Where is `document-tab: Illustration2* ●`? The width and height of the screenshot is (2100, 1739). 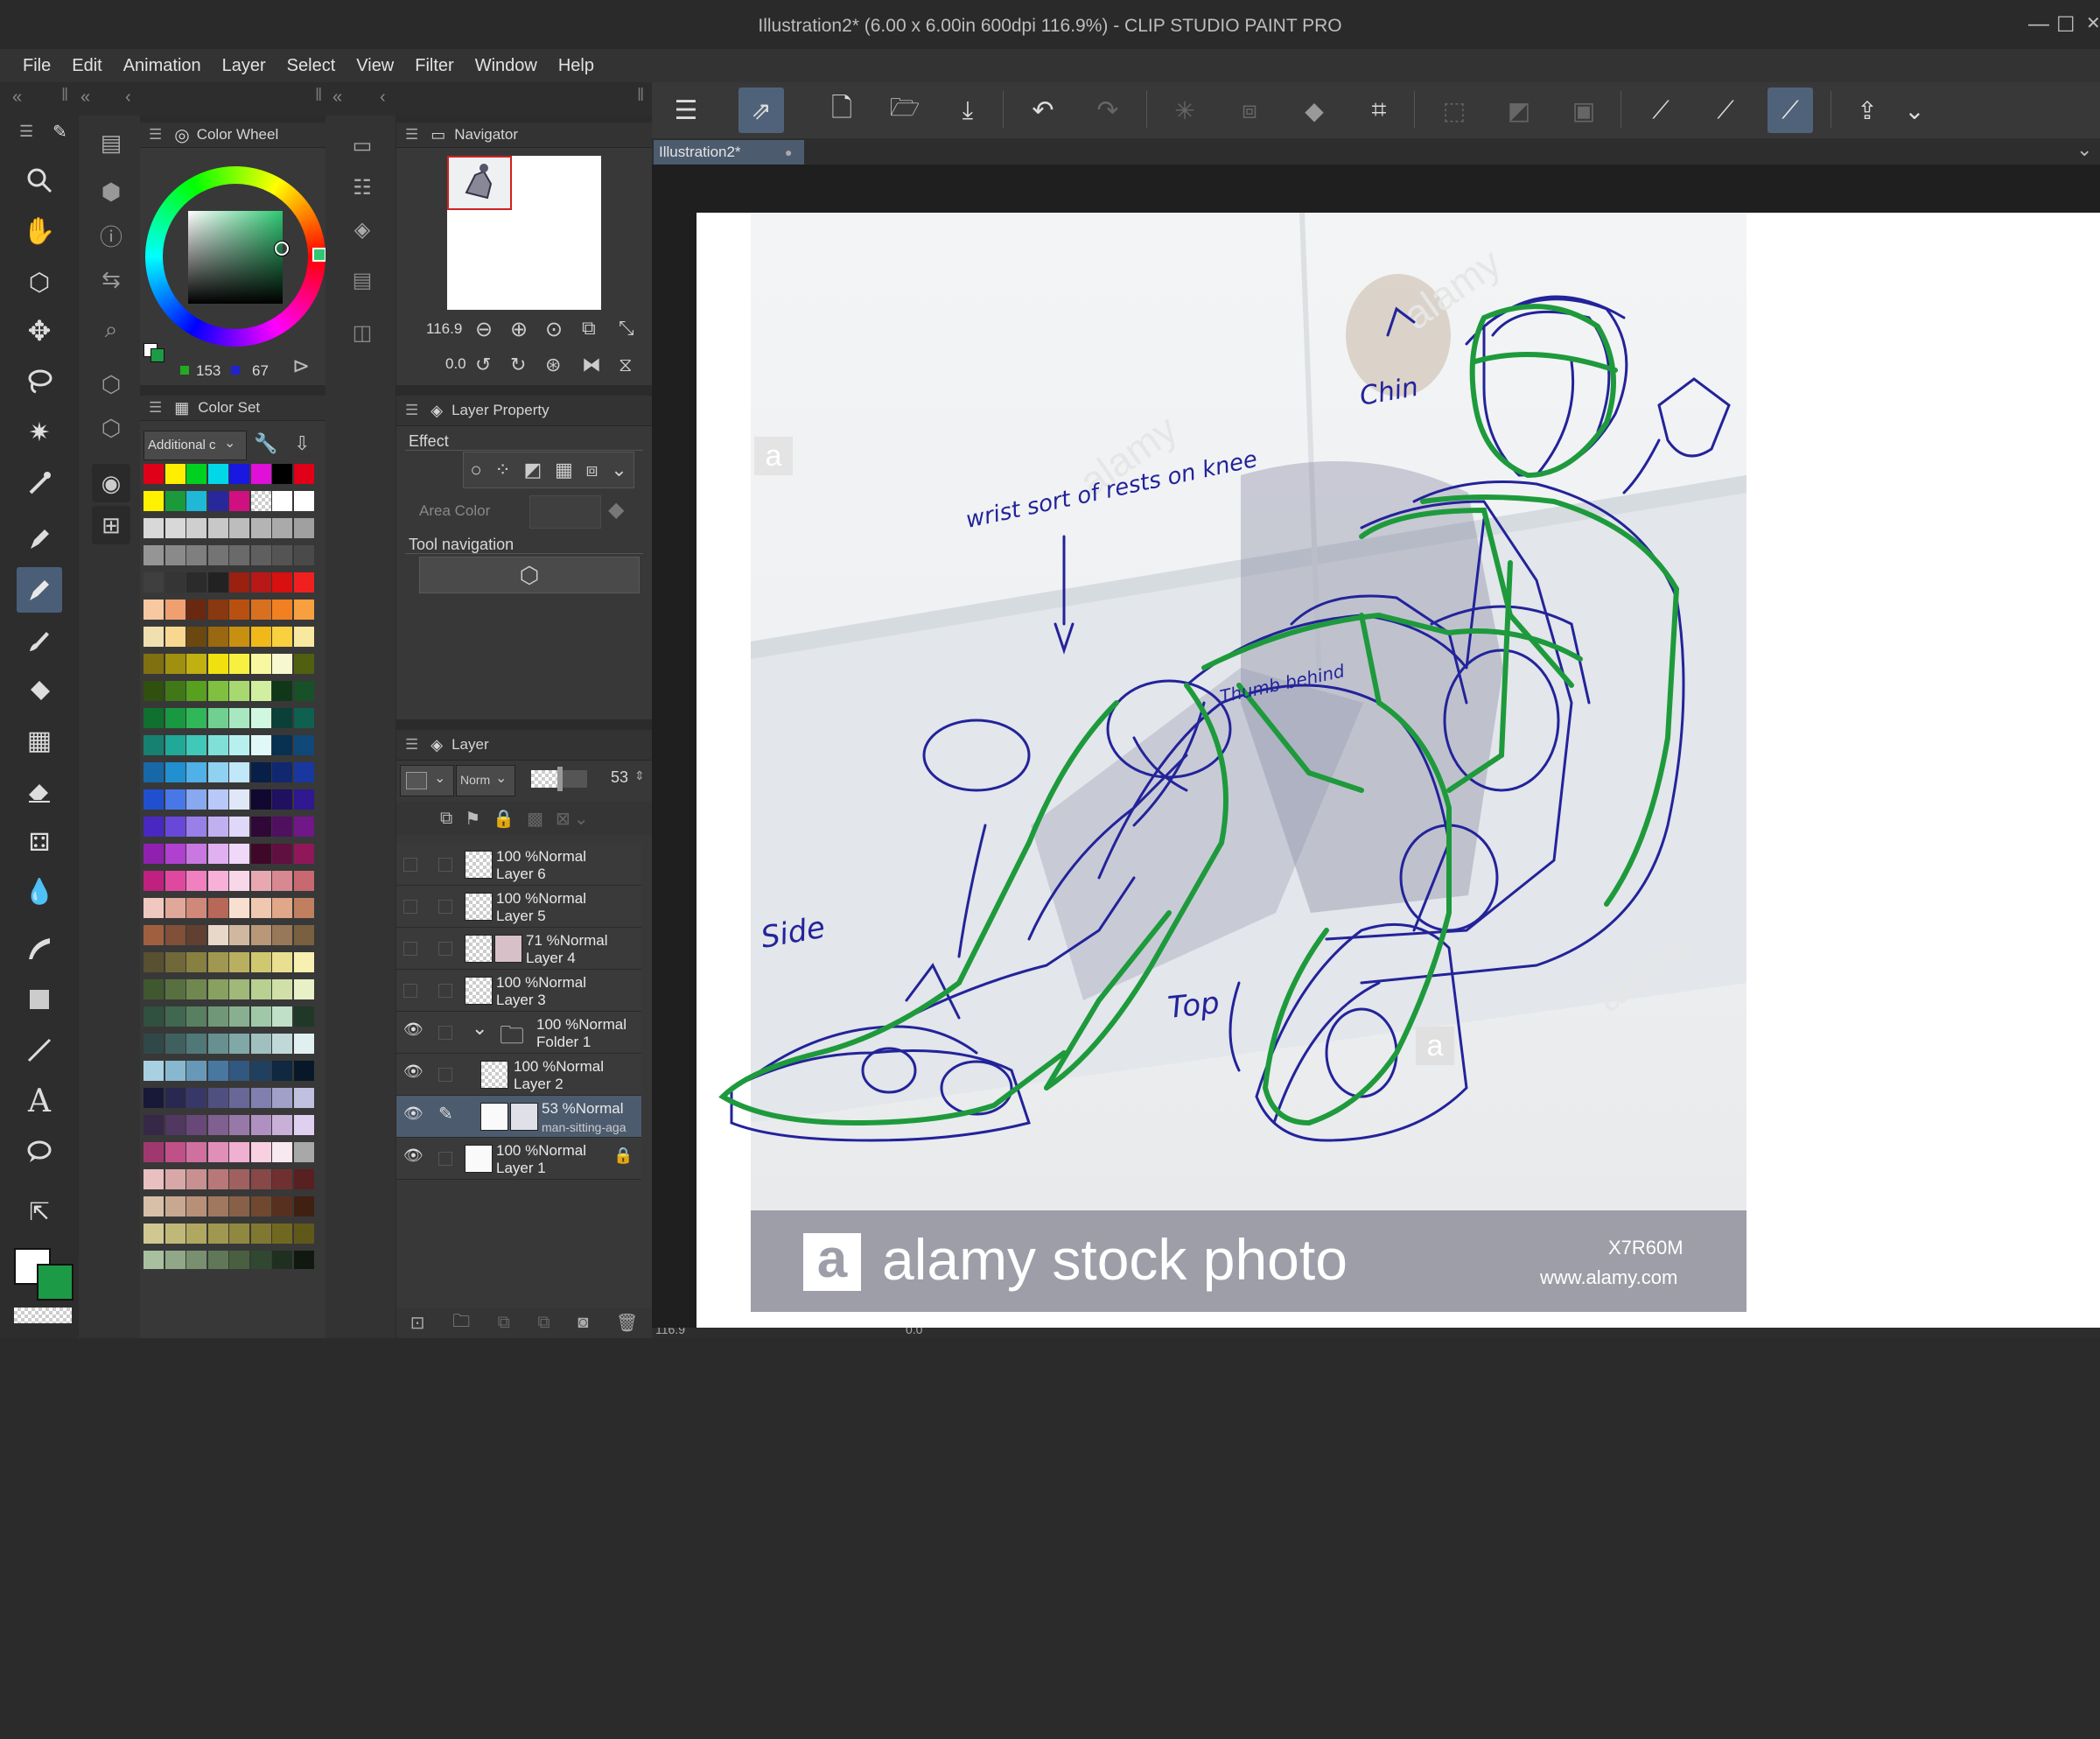
document-tab: Illustration2* ● is located at coordinates (729, 152).